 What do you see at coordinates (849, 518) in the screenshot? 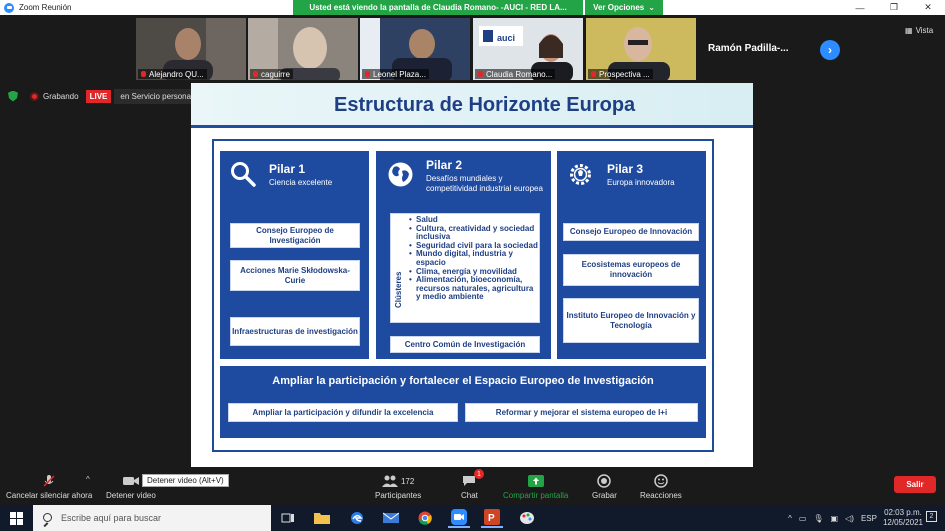
I see `volume-icon: ◁)` at bounding box center [849, 518].